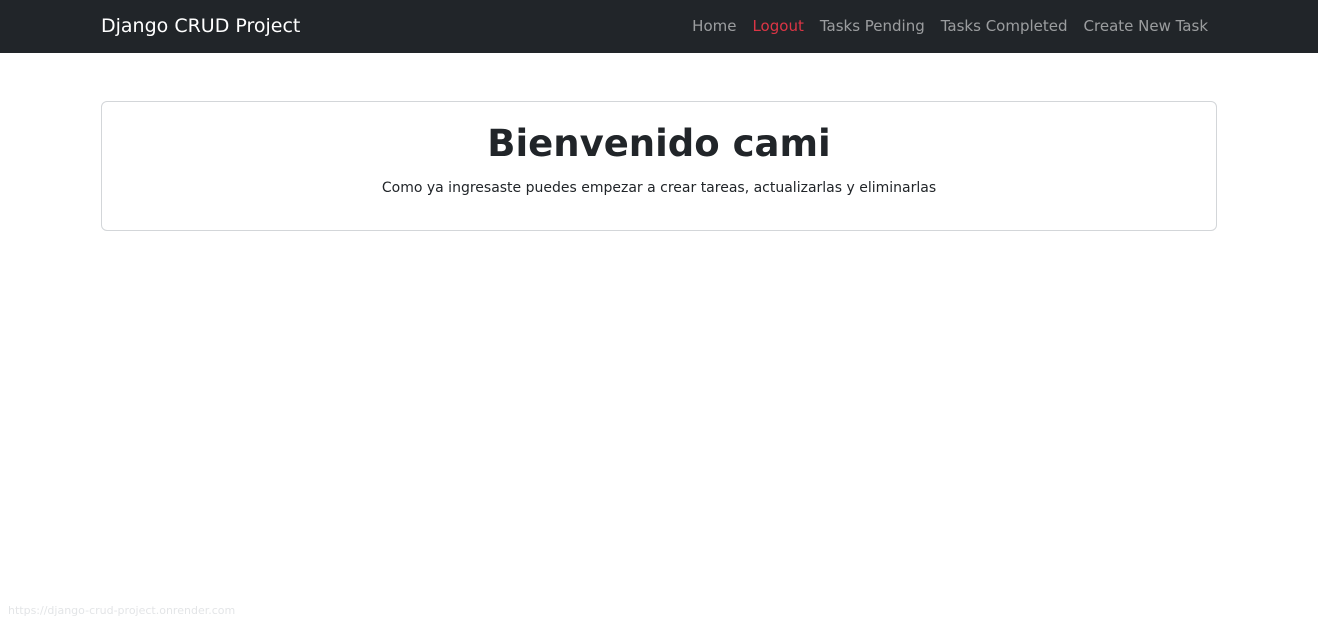  I want to click on logout-link: Logout, so click(777, 26).